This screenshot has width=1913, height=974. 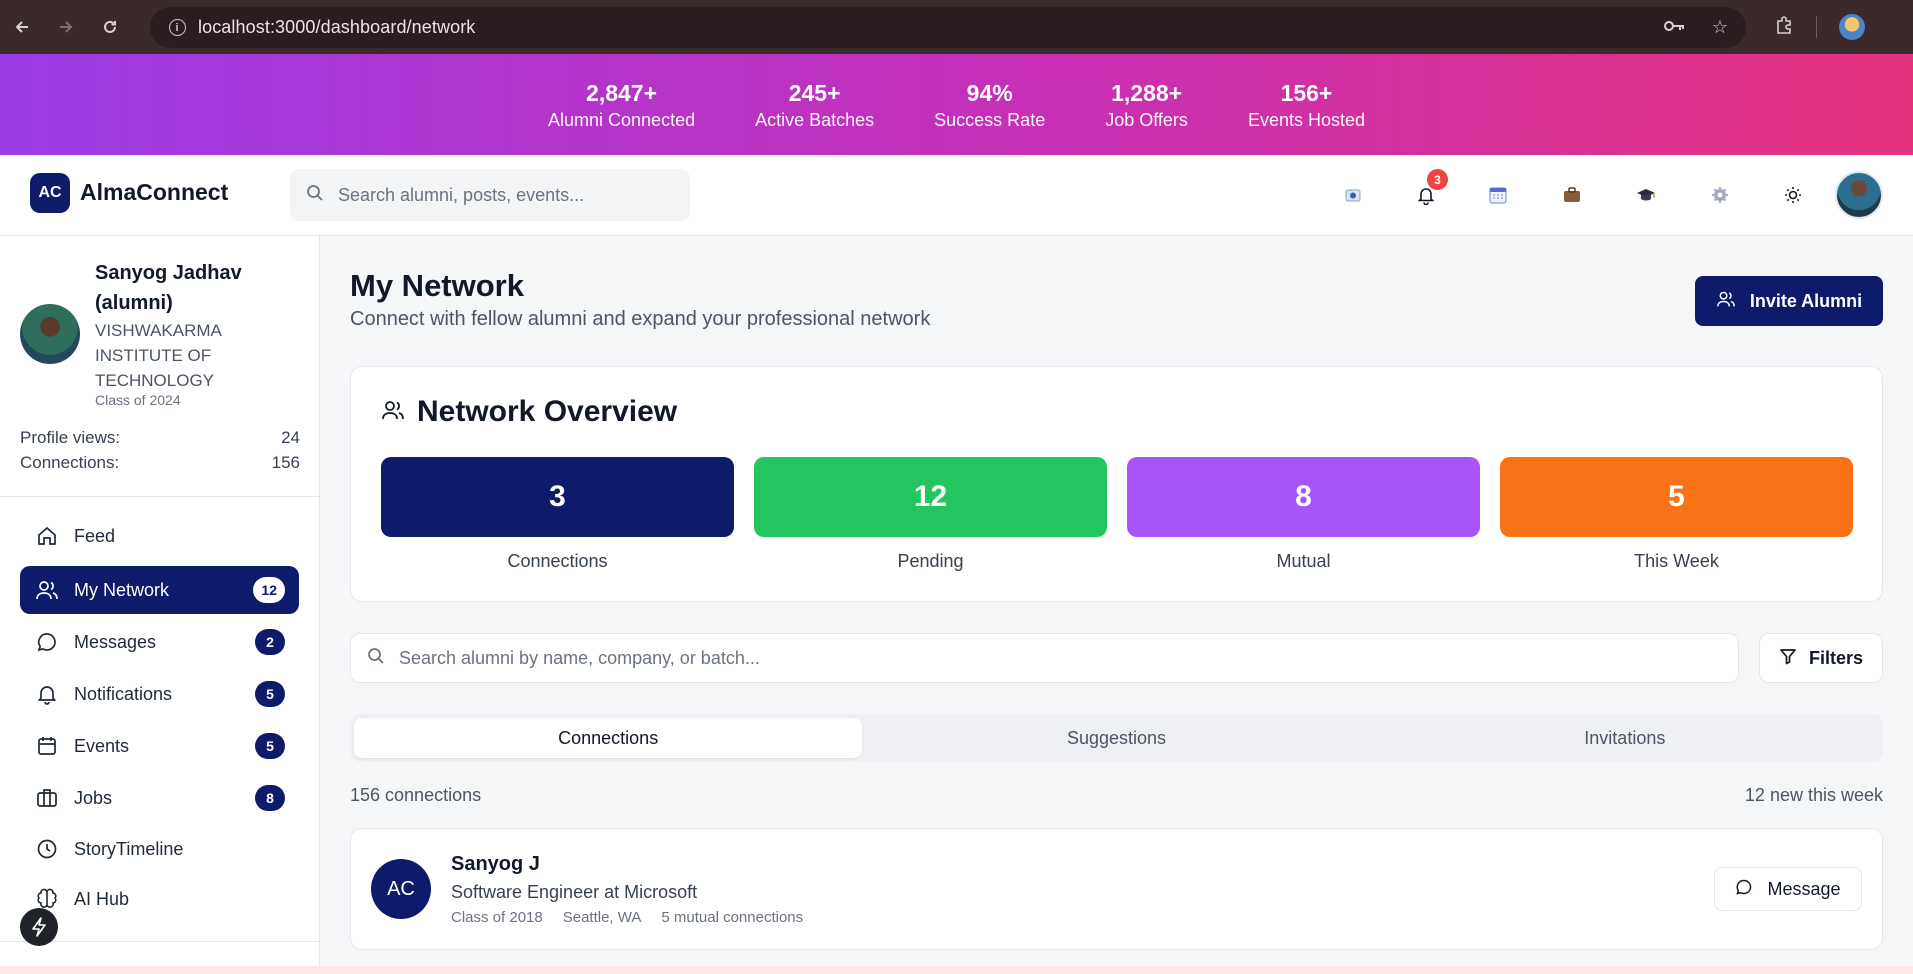 What do you see at coordinates (732, 917) in the screenshot?
I see `connection-mutual: 5 mutual connections` at bounding box center [732, 917].